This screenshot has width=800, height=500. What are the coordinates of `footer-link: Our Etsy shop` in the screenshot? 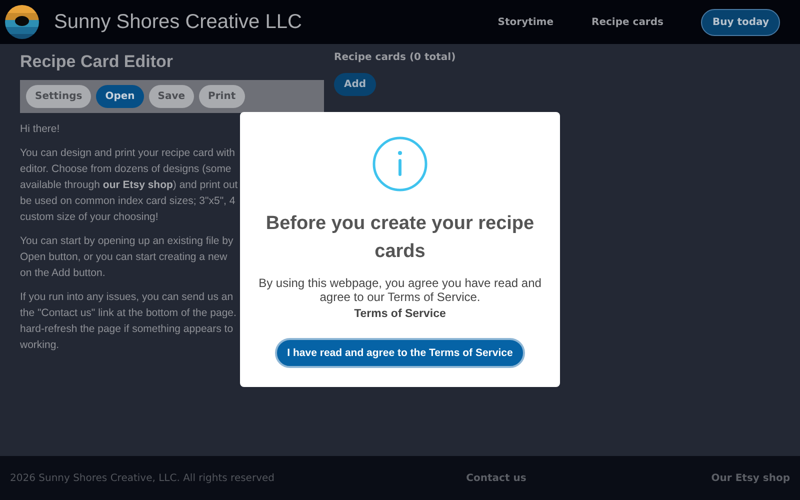 It's located at (750, 478).